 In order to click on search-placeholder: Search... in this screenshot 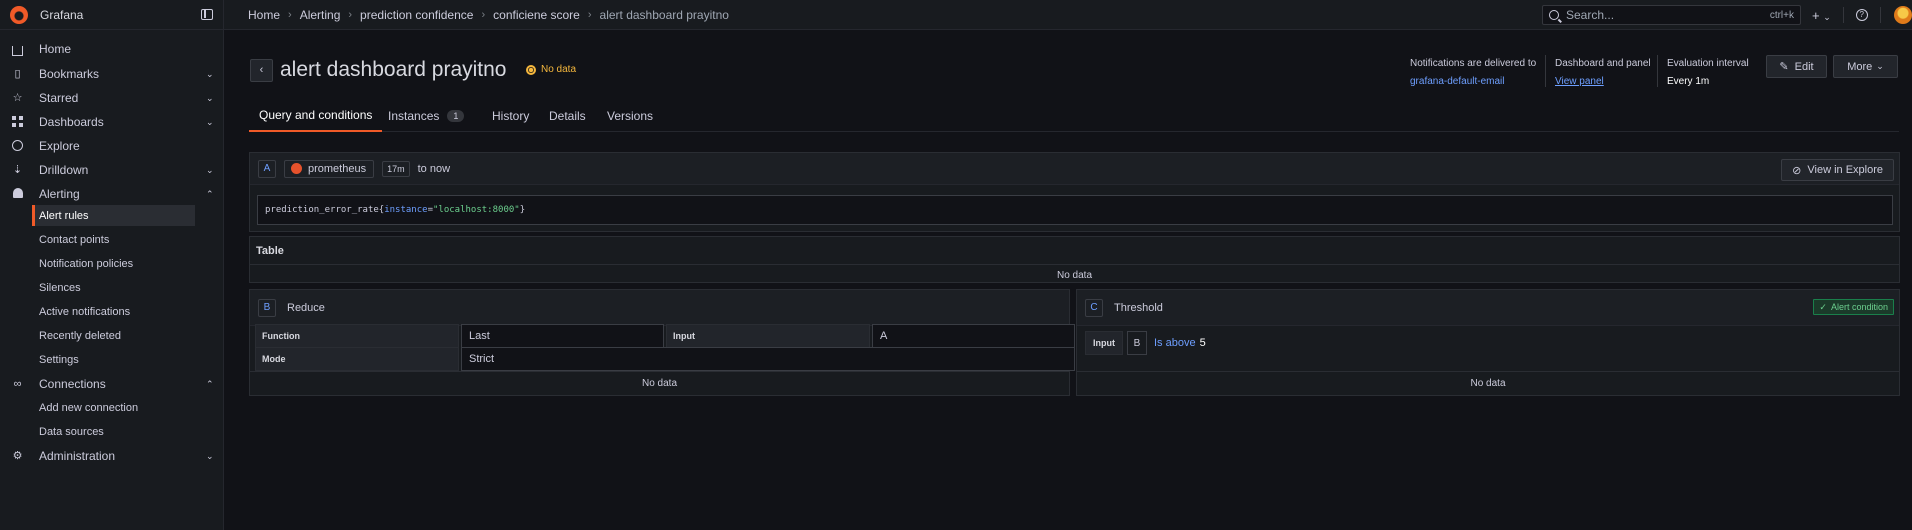, I will do `click(1590, 15)`.